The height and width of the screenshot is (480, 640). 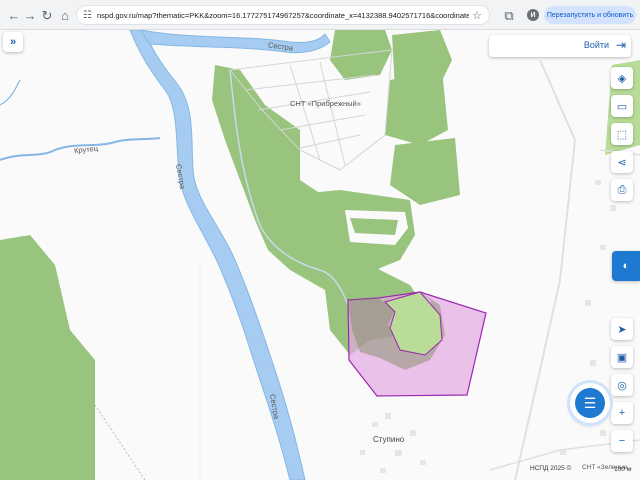 I want to click on pkk-logo-icon: ◐, so click(x=626, y=266).